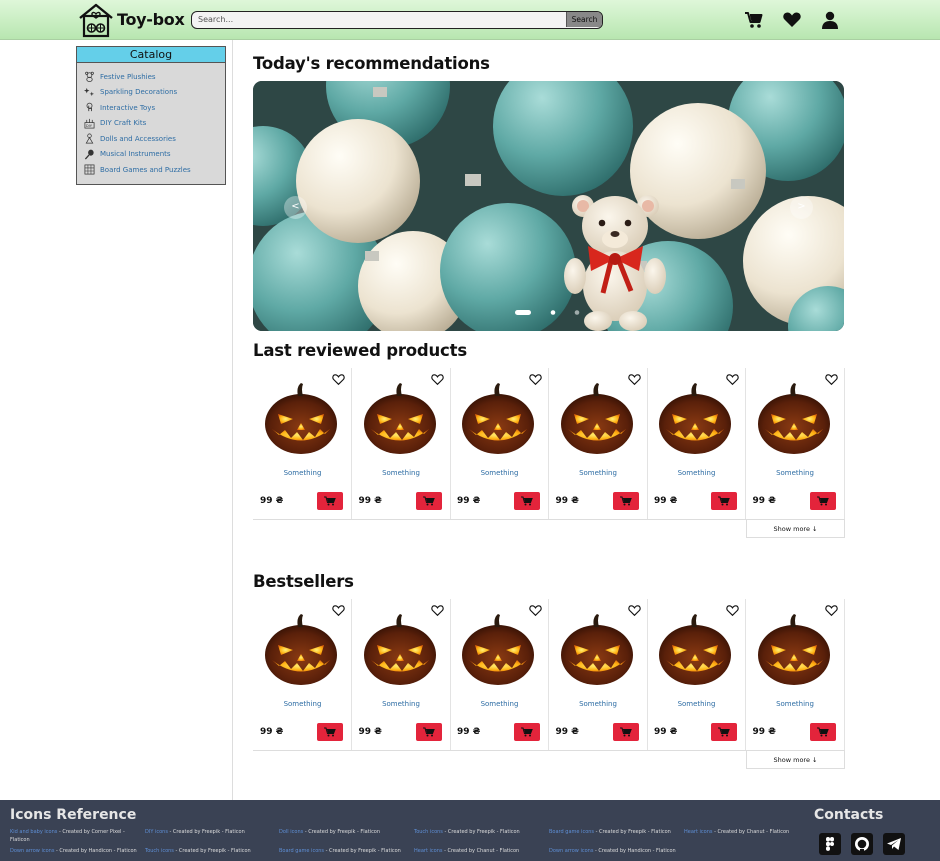 The height and width of the screenshot is (861, 940). What do you see at coordinates (379, 19) in the screenshot?
I see `search-input` at bounding box center [379, 19].